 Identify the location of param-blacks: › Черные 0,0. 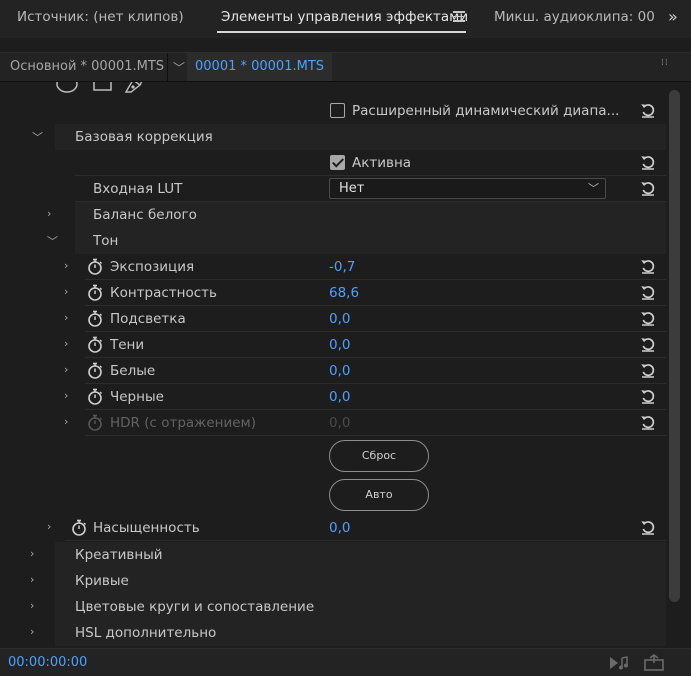
(333, 397).